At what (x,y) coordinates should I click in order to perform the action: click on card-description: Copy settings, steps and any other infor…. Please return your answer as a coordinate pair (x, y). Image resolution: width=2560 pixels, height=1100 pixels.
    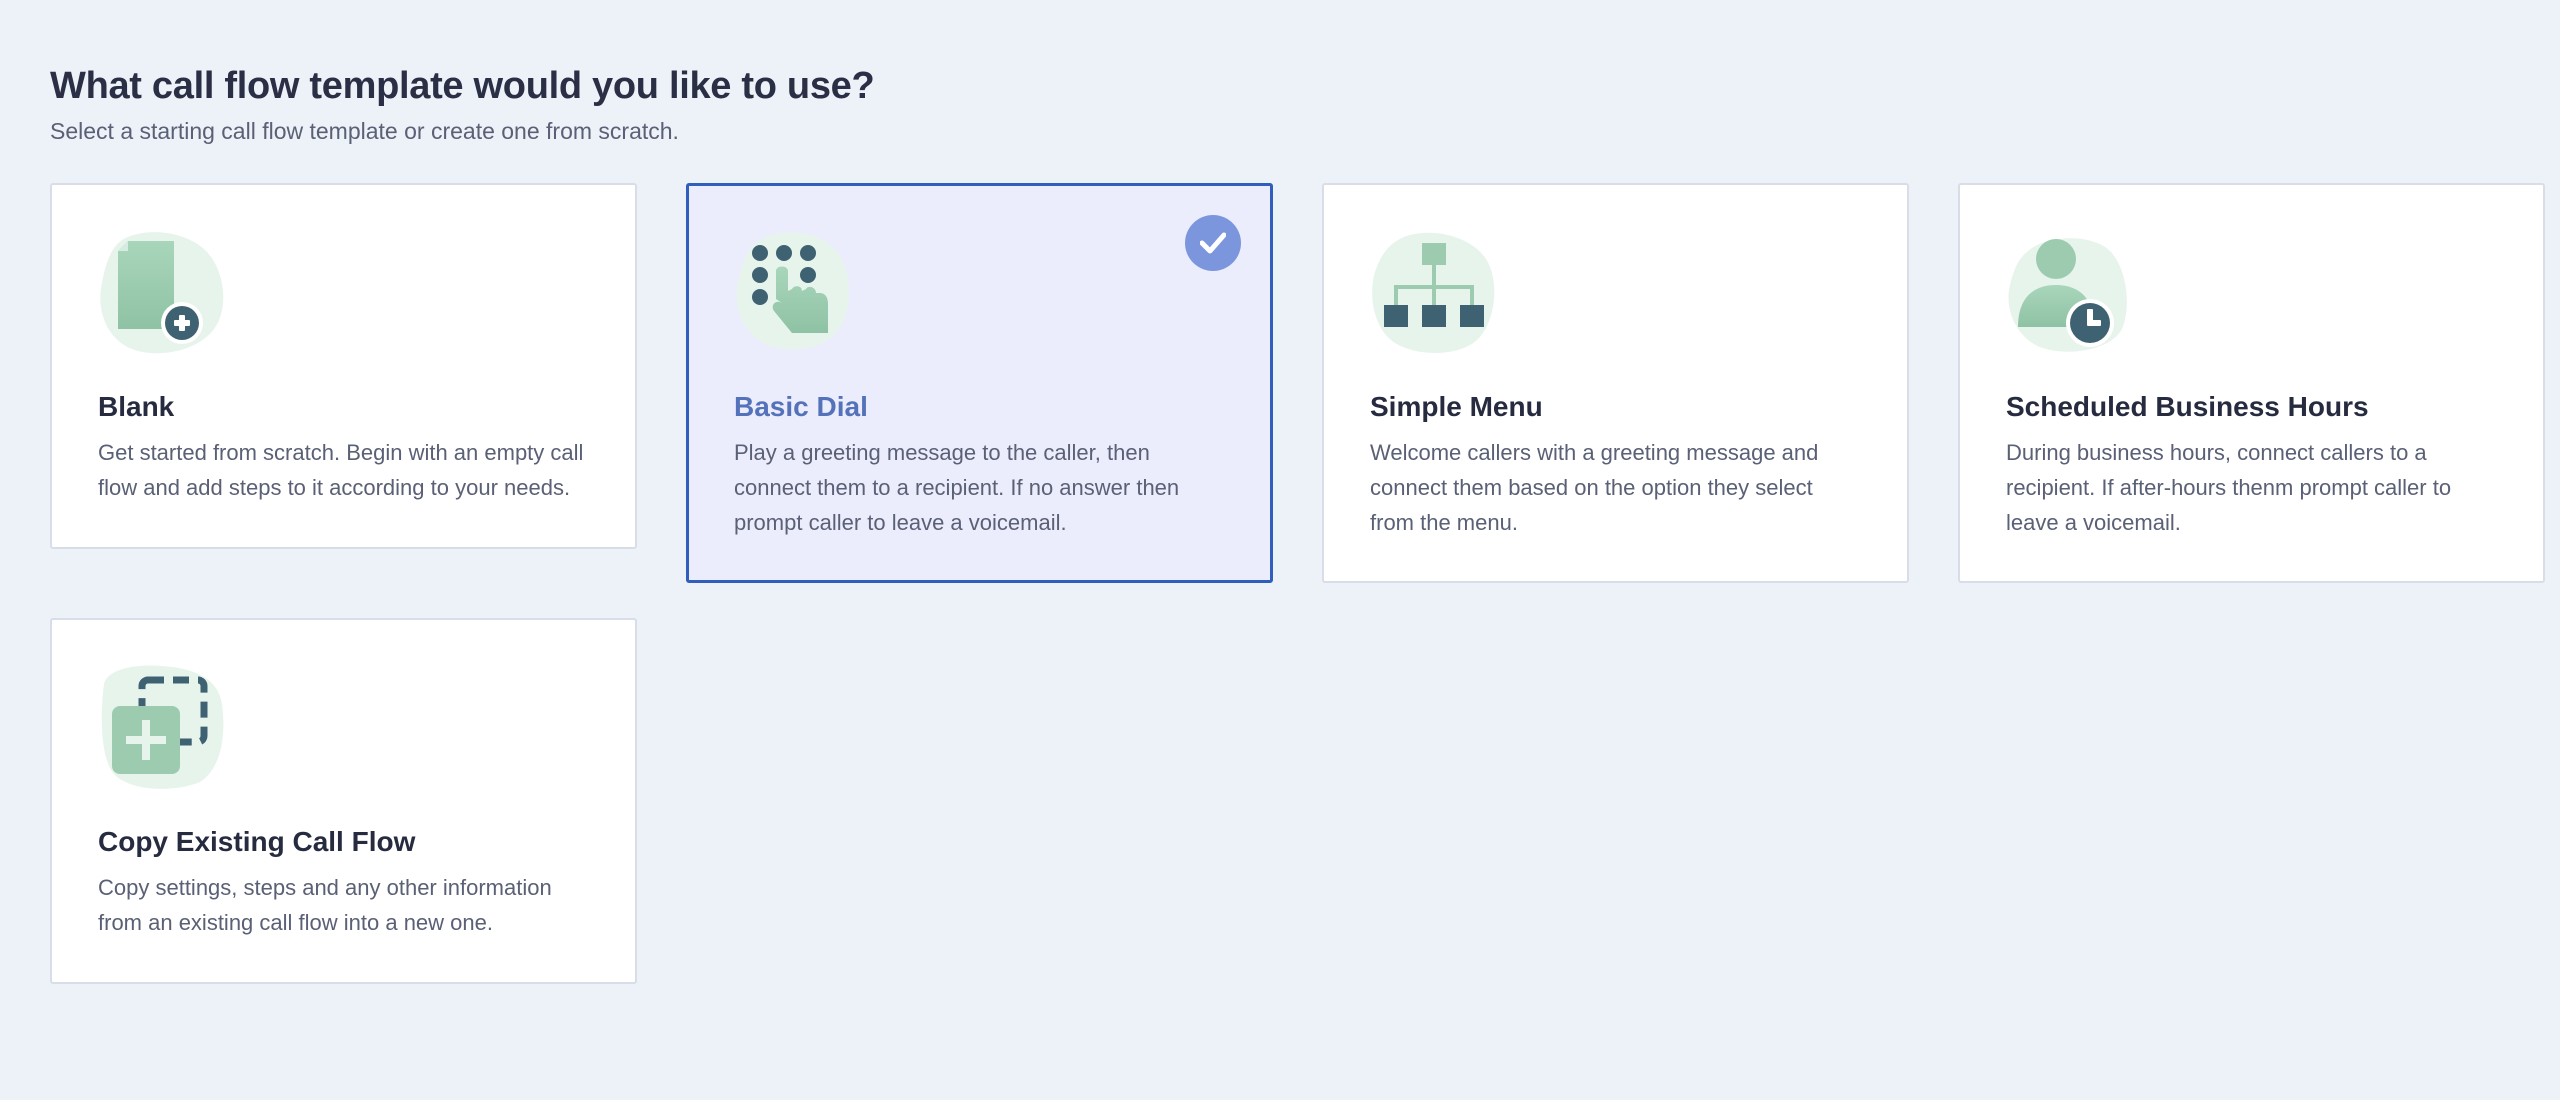
    Looking at the image, I should click on (325, 905).